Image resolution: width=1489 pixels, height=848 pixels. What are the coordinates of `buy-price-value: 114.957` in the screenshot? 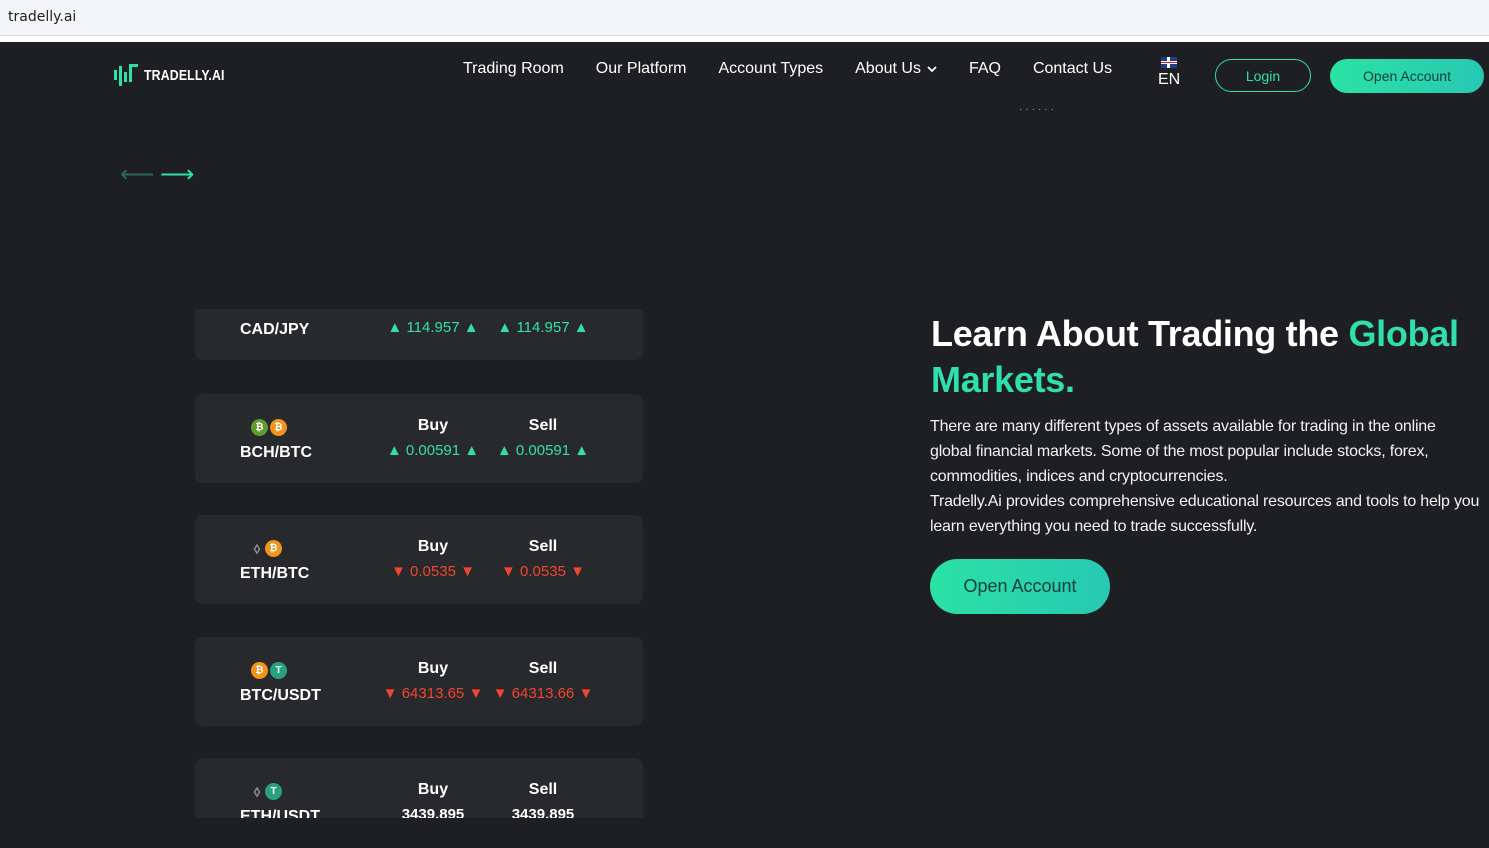 It's located at (433, 327).